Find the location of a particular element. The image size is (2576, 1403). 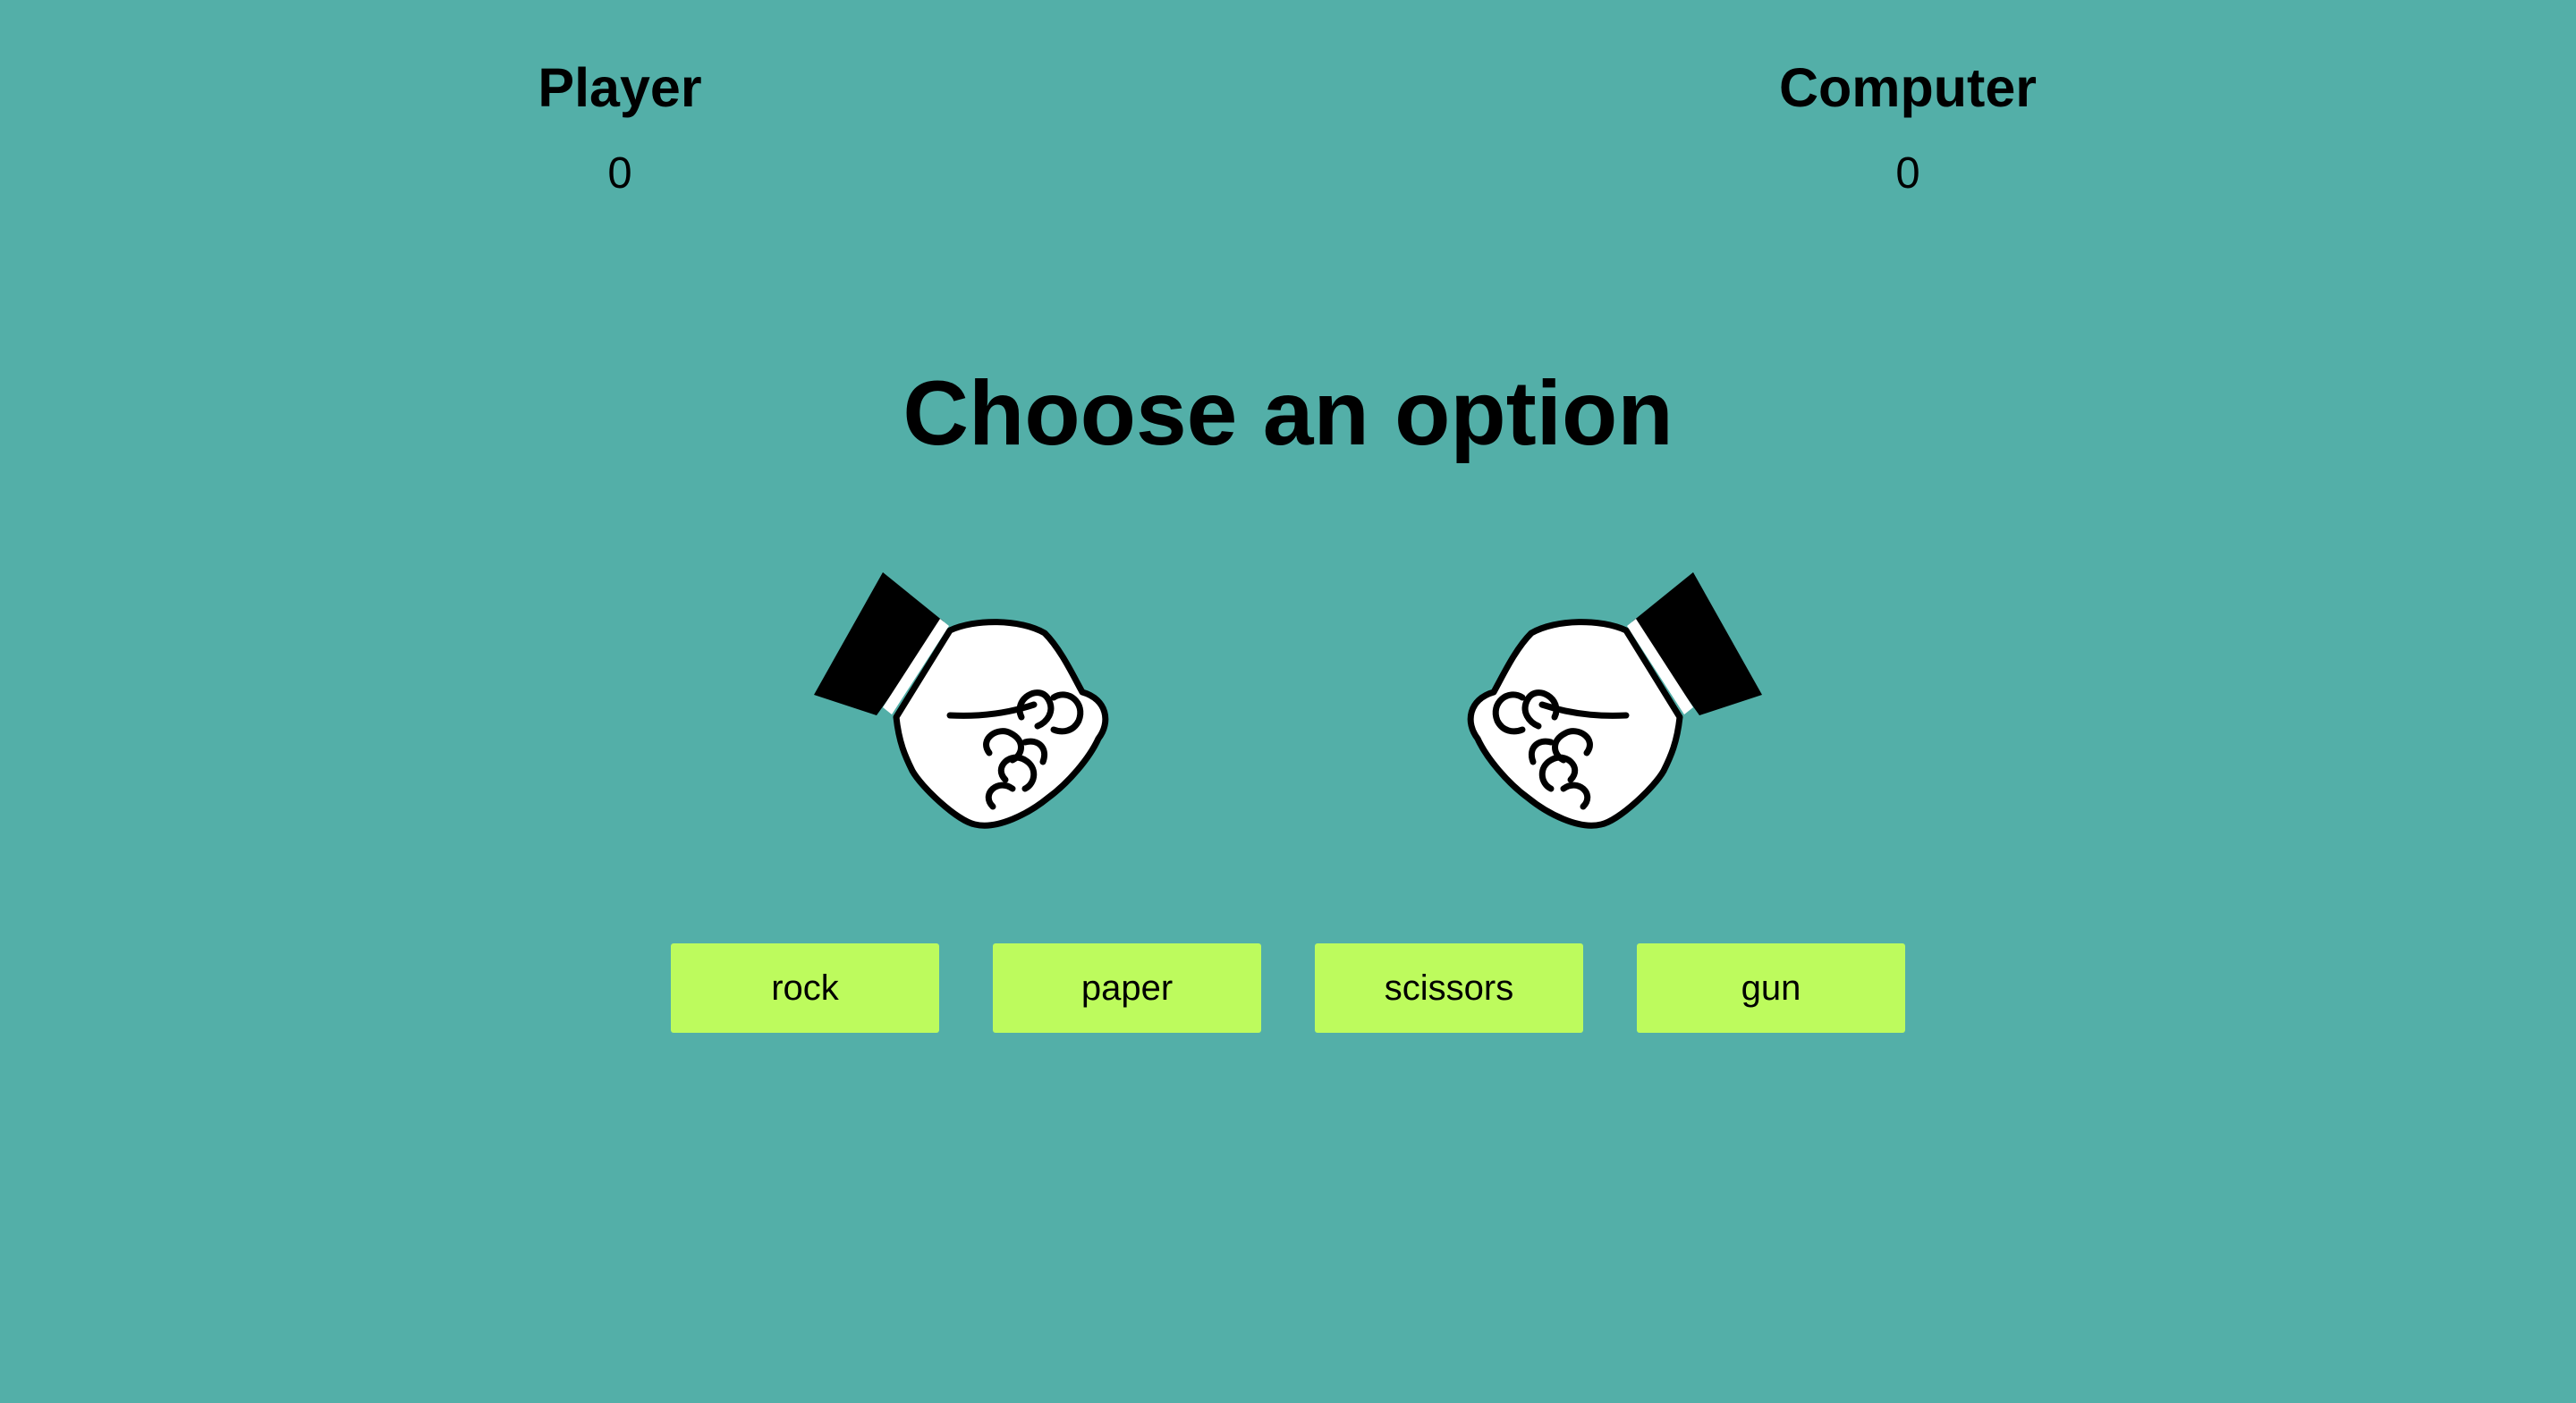

paper-button: paper is located at coordinates (1127, 988).